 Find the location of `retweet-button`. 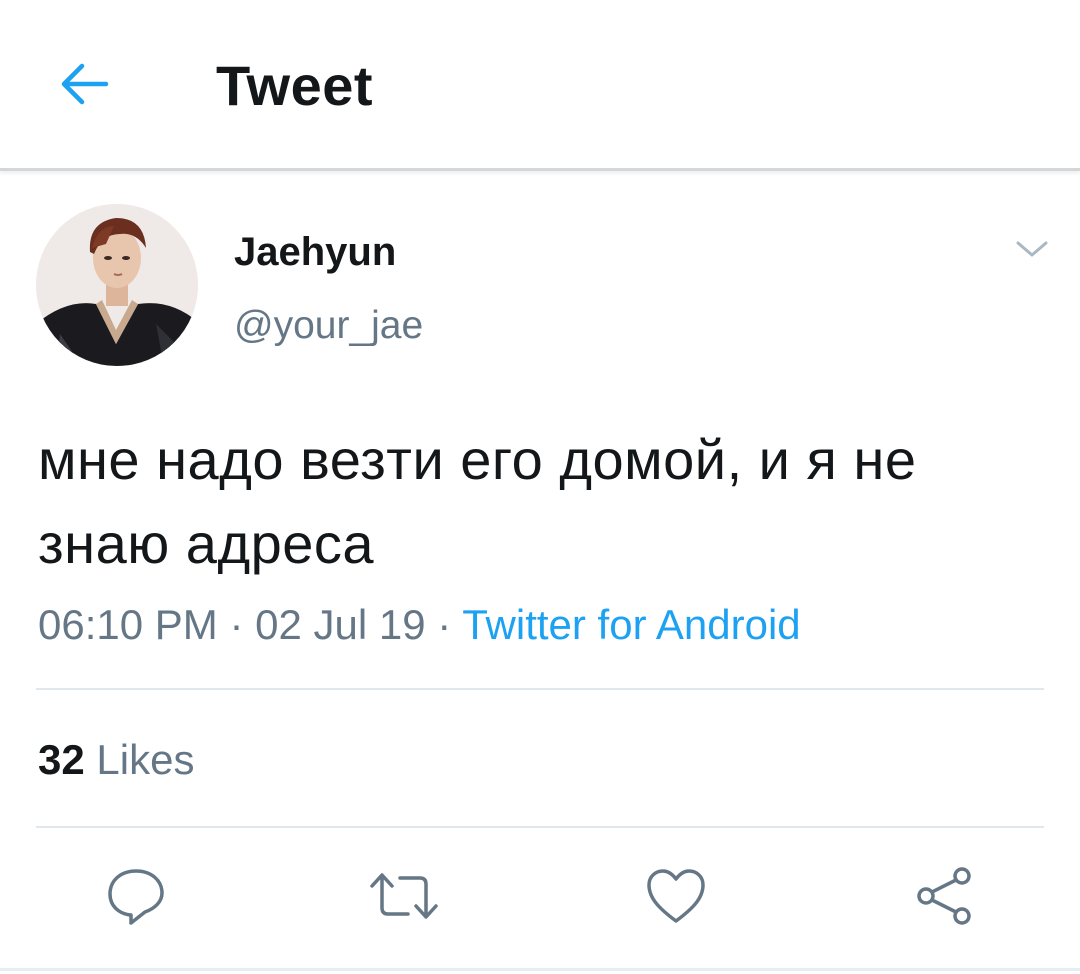

retweet-button is located at coordinates (404, 896).